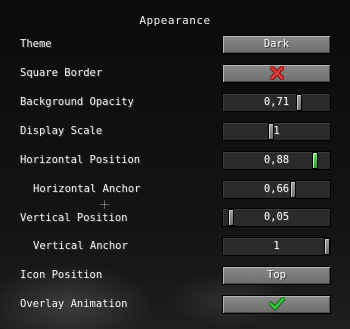  I want to click on red-x-icon, so click(277, 73).